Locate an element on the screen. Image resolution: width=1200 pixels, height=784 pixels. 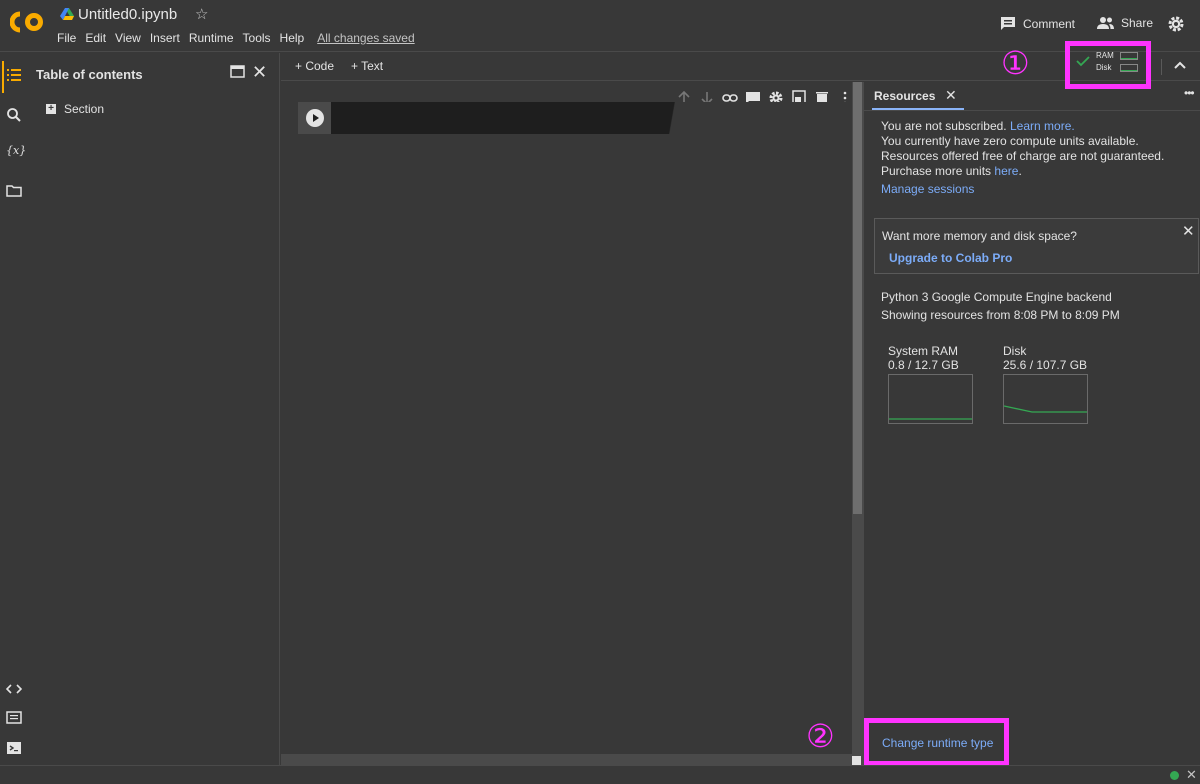
menu-insert: Insert is located at coordinates (165, 38).